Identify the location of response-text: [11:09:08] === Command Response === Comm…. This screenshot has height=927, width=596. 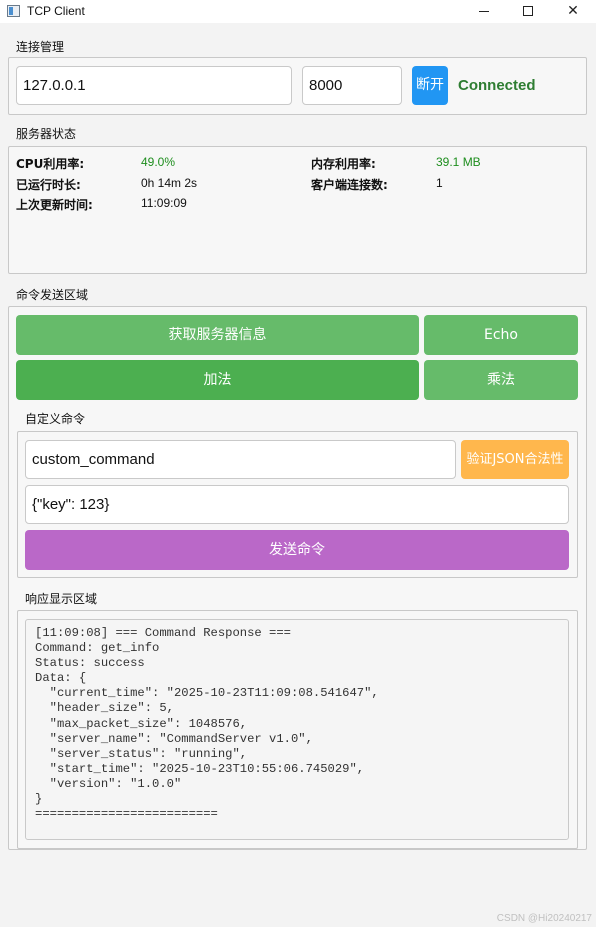
(207, 724).